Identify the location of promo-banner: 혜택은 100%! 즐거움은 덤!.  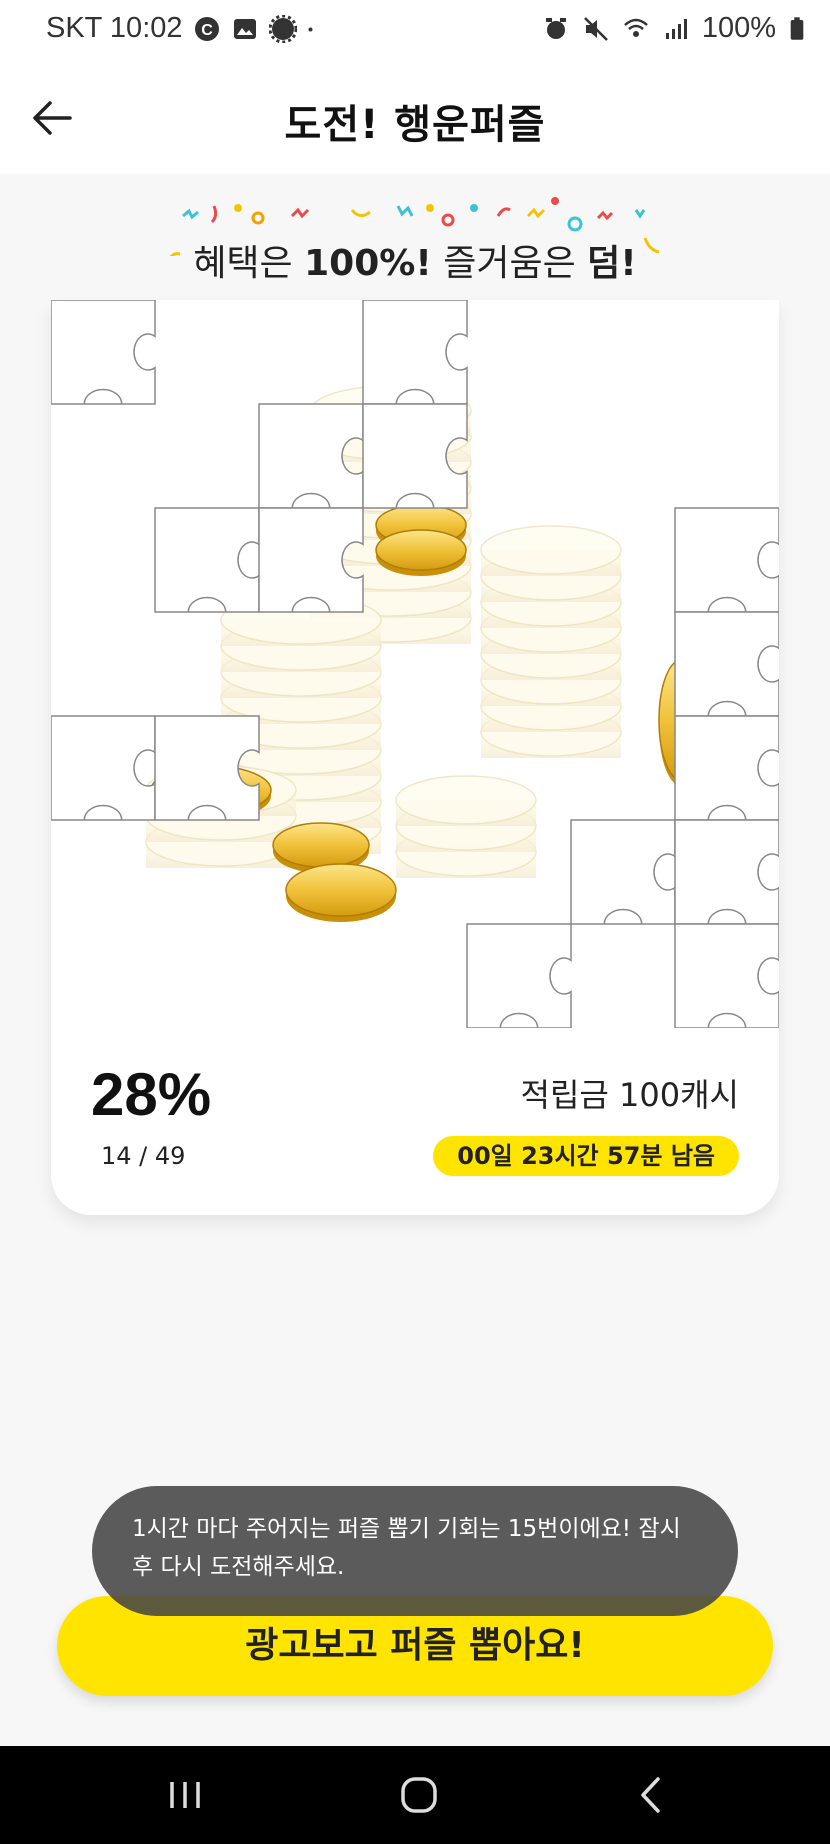
(415, 241).